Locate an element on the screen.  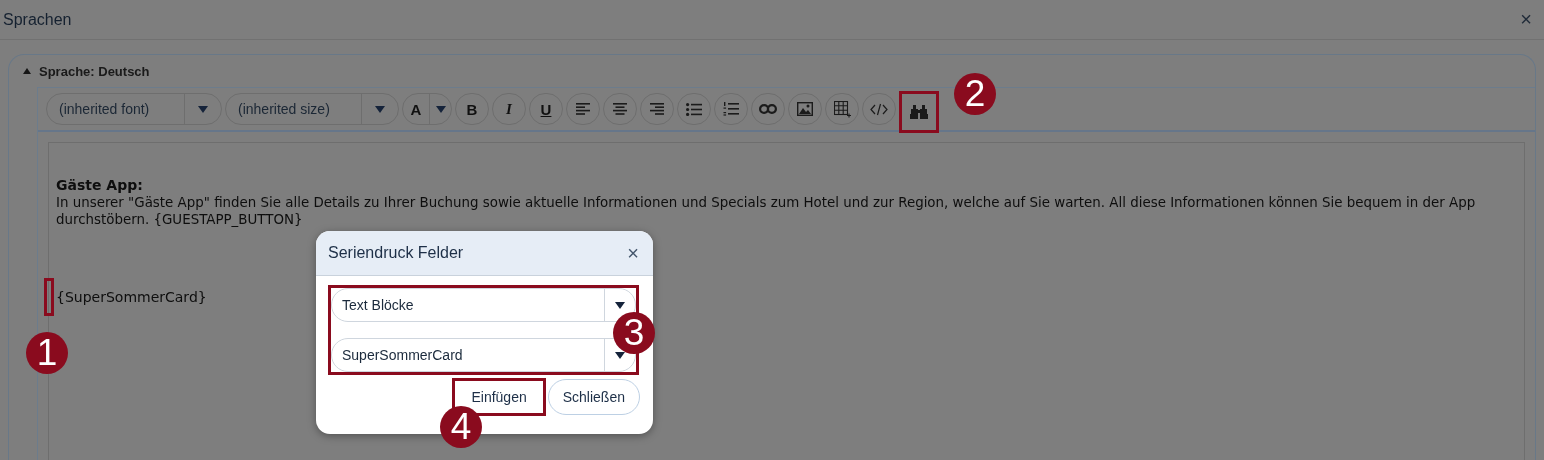
content-paragraph: In unserer "Gäste App" finden Sie alle Details zu Ihrer Buchung sowie aktuelle Informationen und Specials zum Hotel und zur Region, welche auf Sie warten. All diese Informationen können Sie bequem in der App durchstöbern. {GUESTAPP_BUTTON} is located at coordinates (766, 211).